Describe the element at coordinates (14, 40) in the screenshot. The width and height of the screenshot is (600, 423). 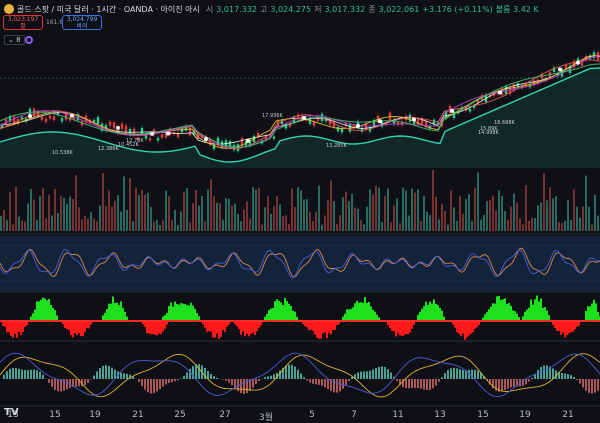
I see `indicators-toggle-button: ⌄ 8` at that location.